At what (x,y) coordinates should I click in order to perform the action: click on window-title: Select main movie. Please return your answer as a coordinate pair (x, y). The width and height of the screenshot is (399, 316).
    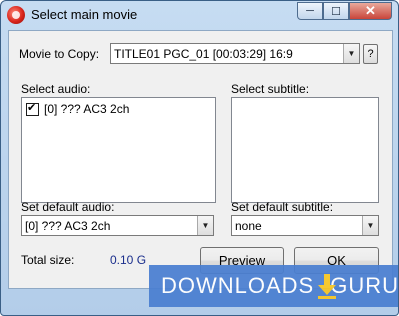
    Looking at the image, I should click on (84, 14).